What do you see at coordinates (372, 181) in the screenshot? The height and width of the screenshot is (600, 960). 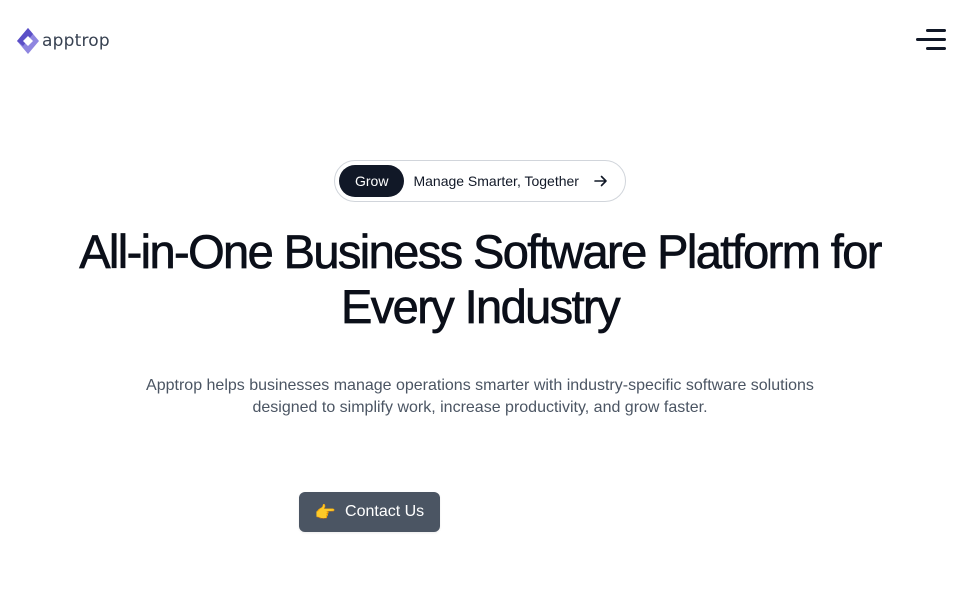 I see `pill-badge: Grow` at bounding box center [372, 181].